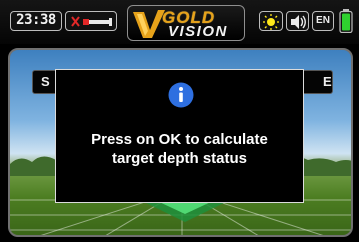 Image resolution: width=359 pixels, height=242 pixels. I want to click on info-icon, so click(181, 95).